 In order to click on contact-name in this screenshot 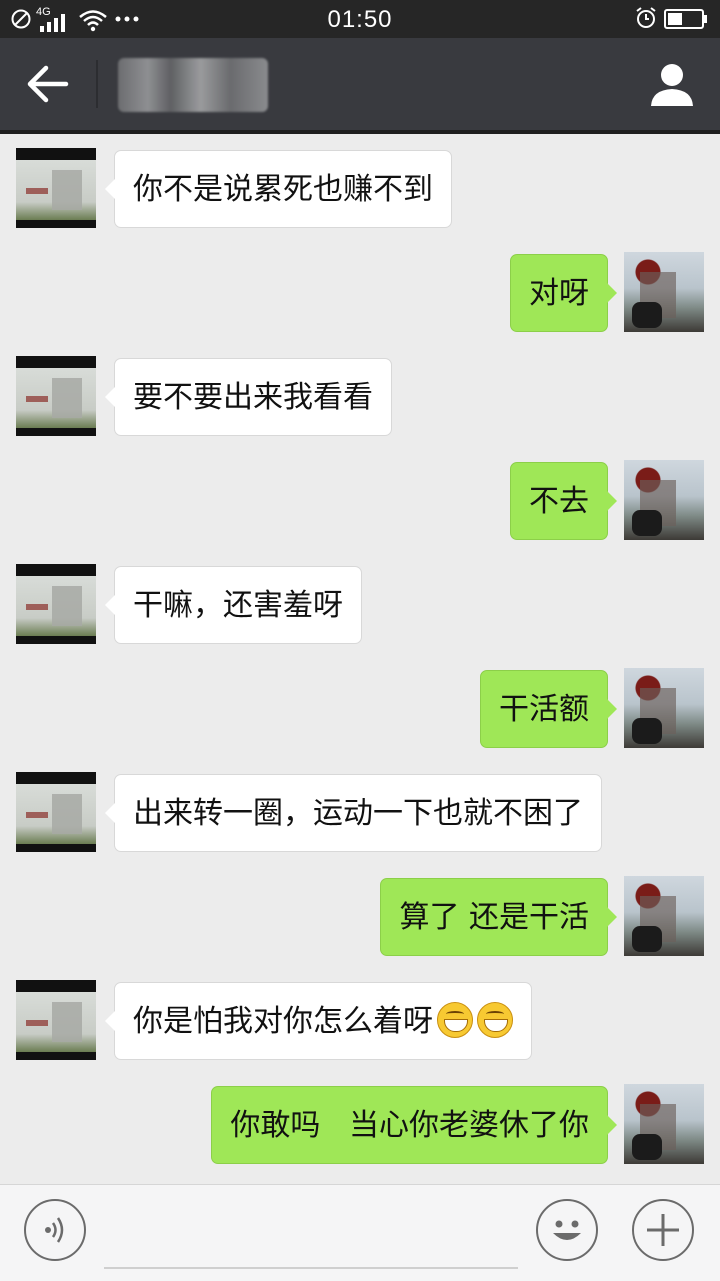, I will do `click(193, 85)`.